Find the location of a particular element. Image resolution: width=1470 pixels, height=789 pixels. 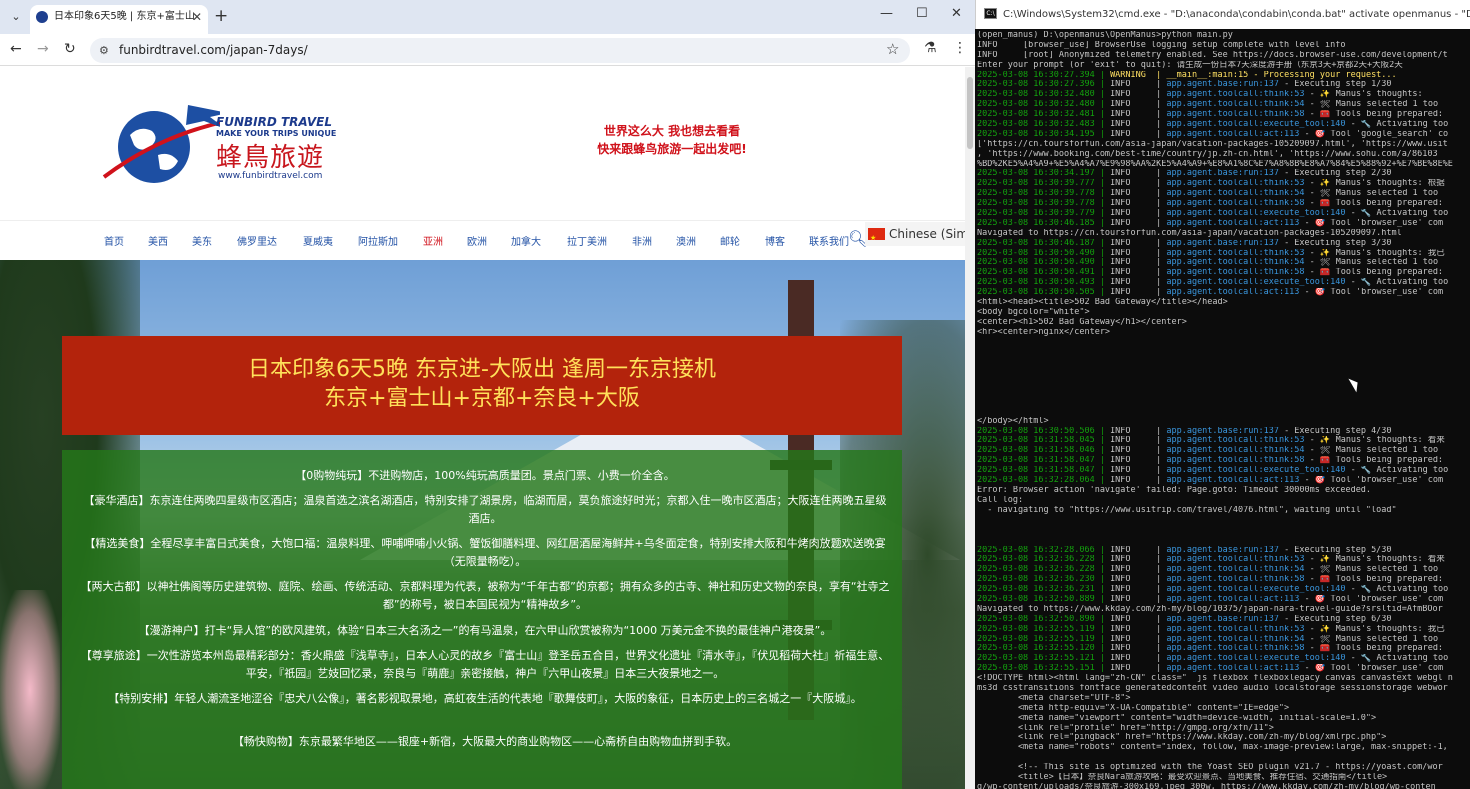

log-timestamp: 2025-03-08 16:30:34.195 | is located at coordinates (1044, 134).